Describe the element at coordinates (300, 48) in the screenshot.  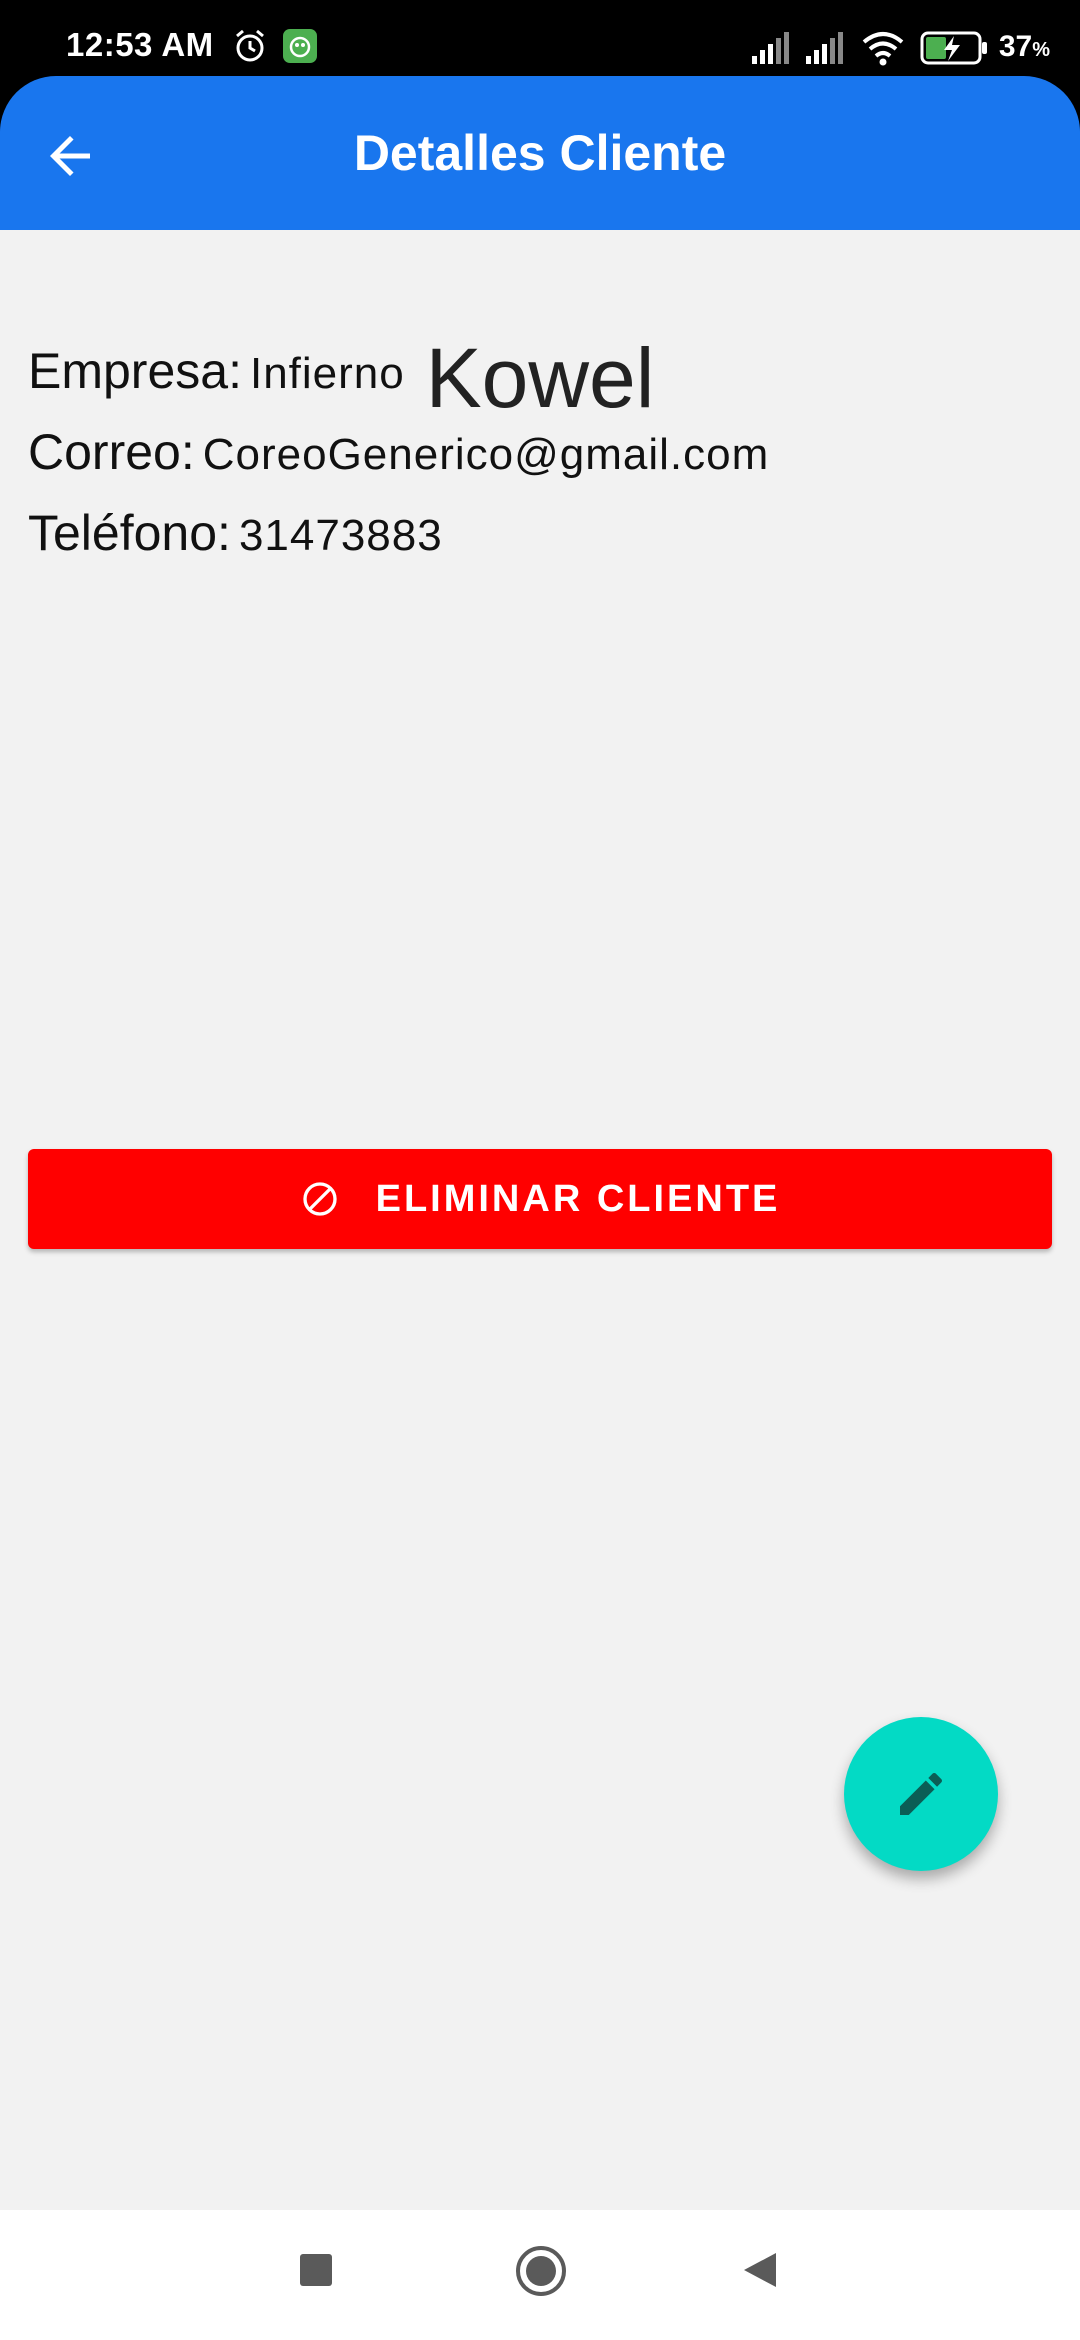
I see `app-notification-icon` at that location.